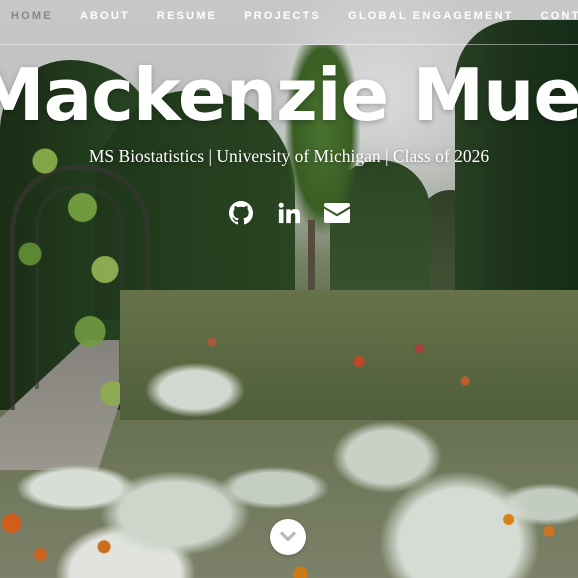  I want to click on github-icon, so click(241, 213).